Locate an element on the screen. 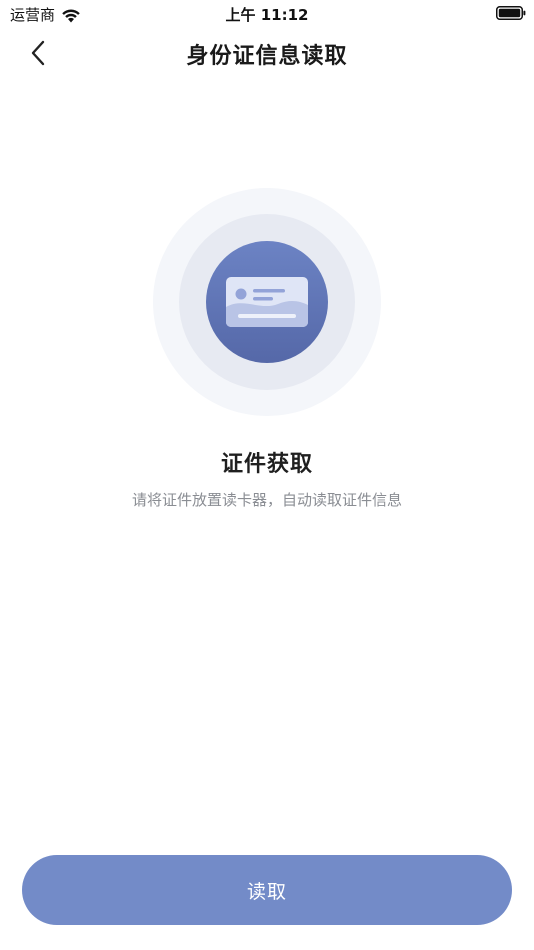 Image resolution: width=534 pixels, height=950 pixels. section-title: 证件获取 is located at coordinates (266, 464).